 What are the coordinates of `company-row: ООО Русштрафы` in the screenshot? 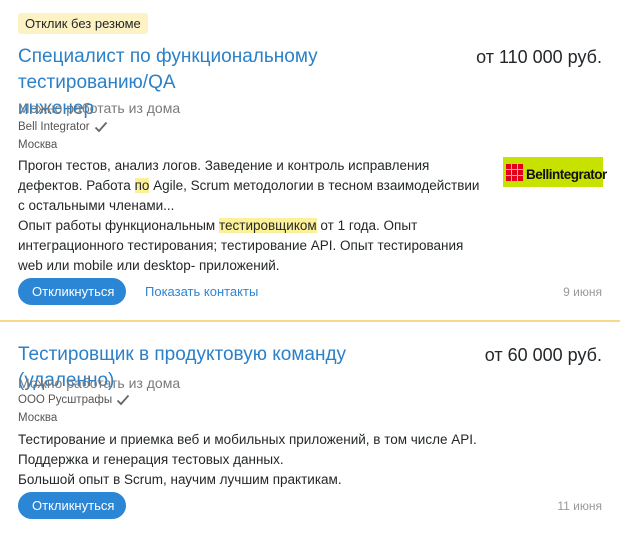 It's located at (74, 400).